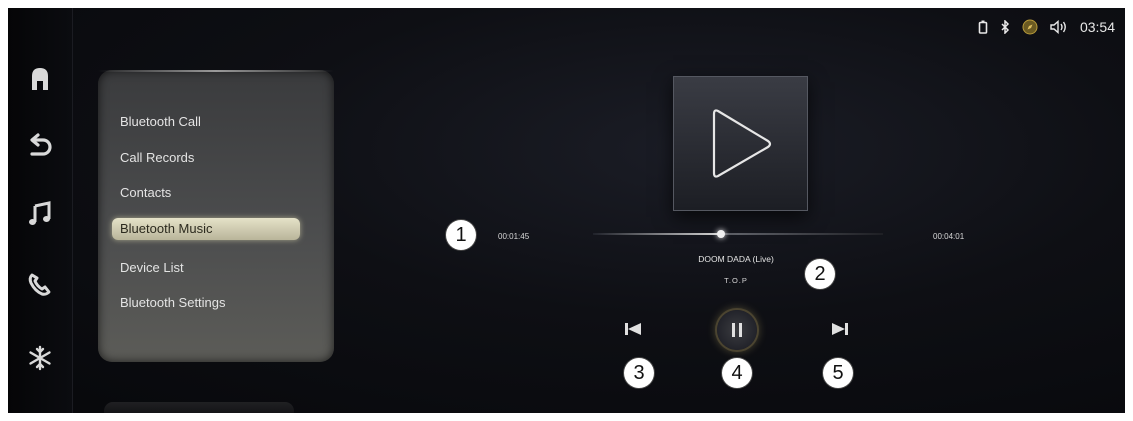 This screenshot has height=421, width=1133. I want to click on music-icon, so click(40, 213).